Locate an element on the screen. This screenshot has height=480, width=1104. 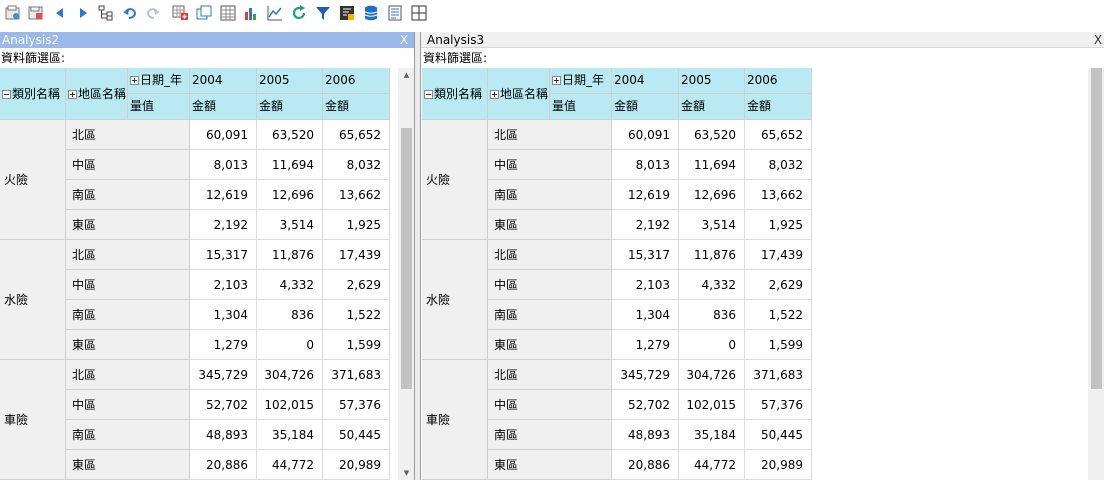
table-icon is located at coordinates (419, 13).